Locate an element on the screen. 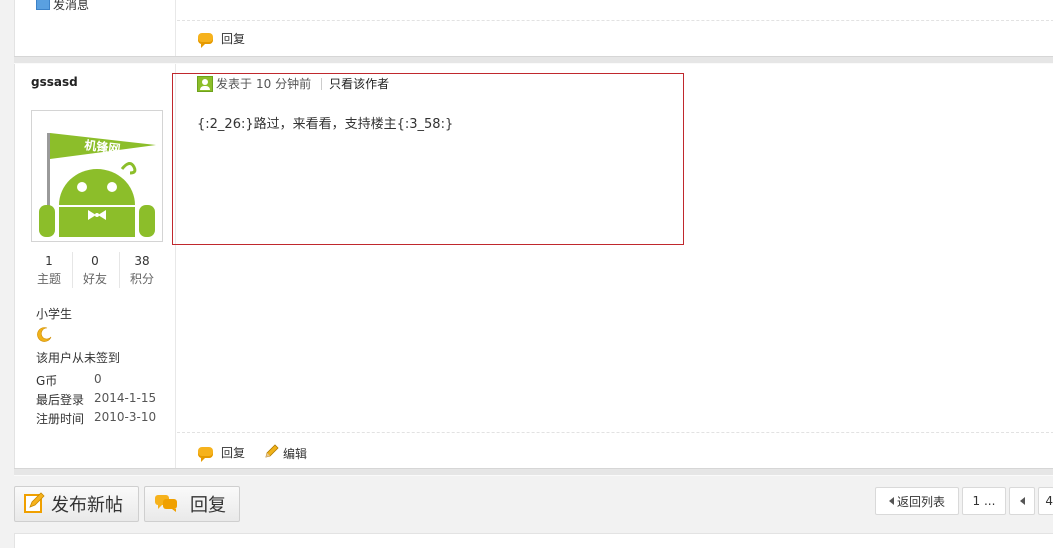 This screenshot has width=1053, height=548. next-section-edge is located at coordinates (533, 540).